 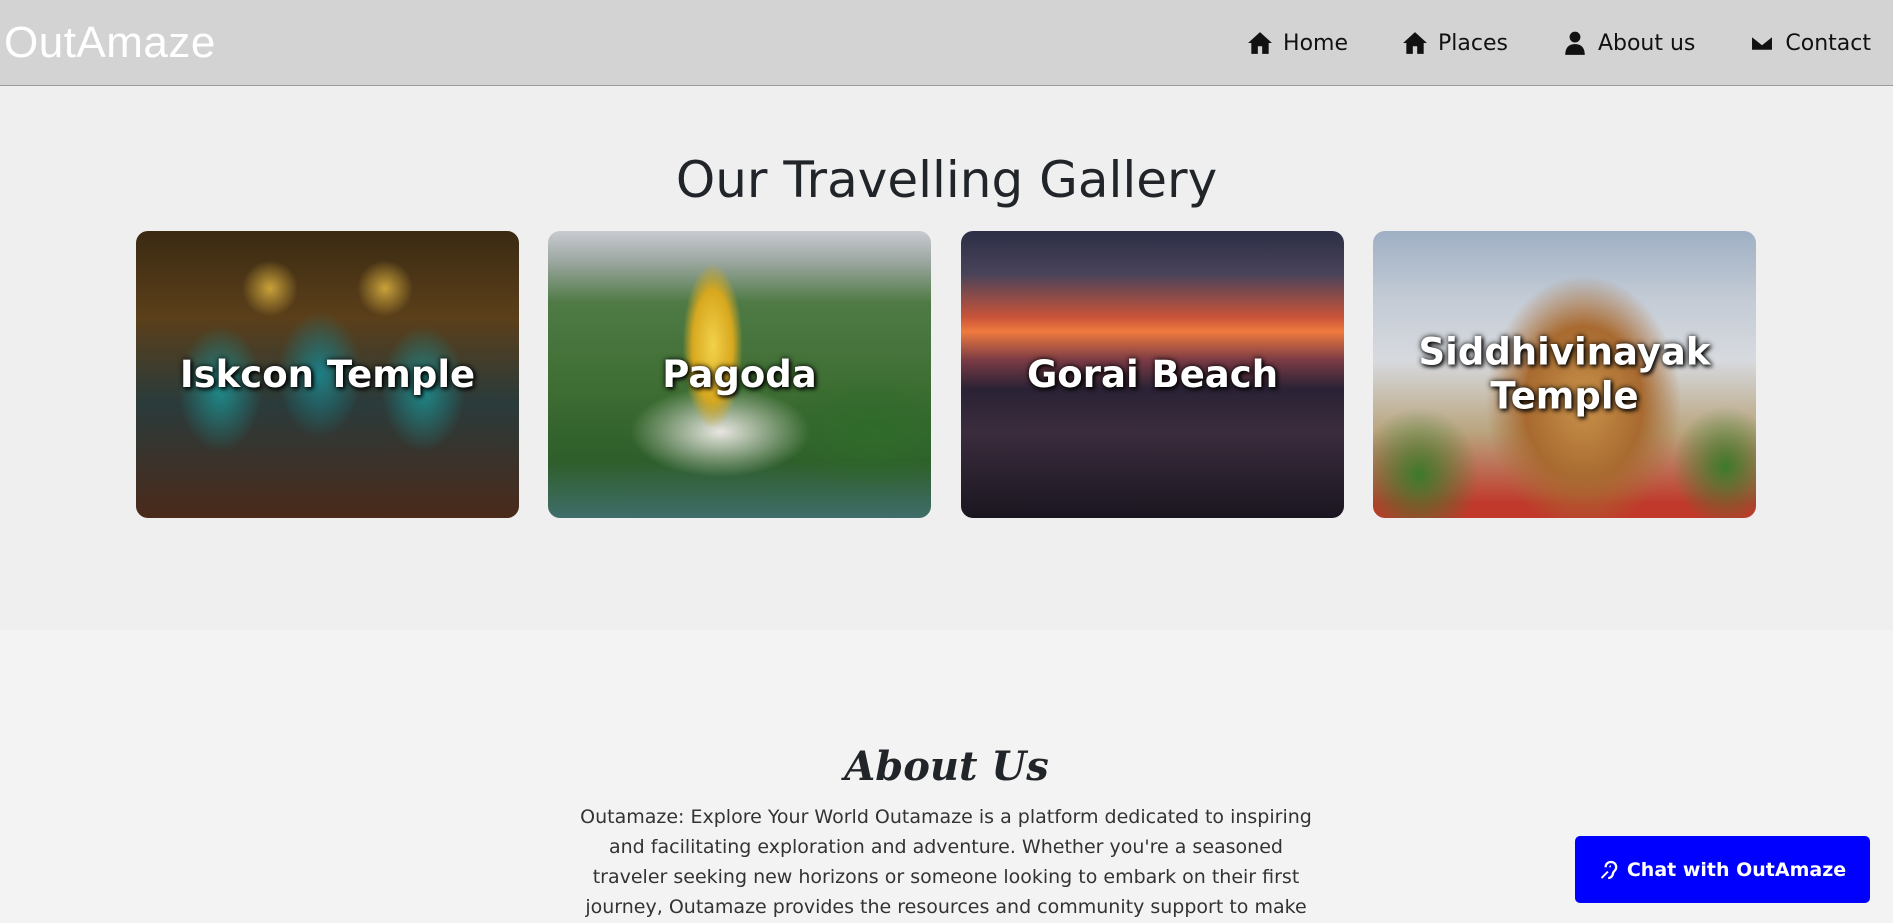 I want to click on about-title: About Us, so click(x=946, y=766).